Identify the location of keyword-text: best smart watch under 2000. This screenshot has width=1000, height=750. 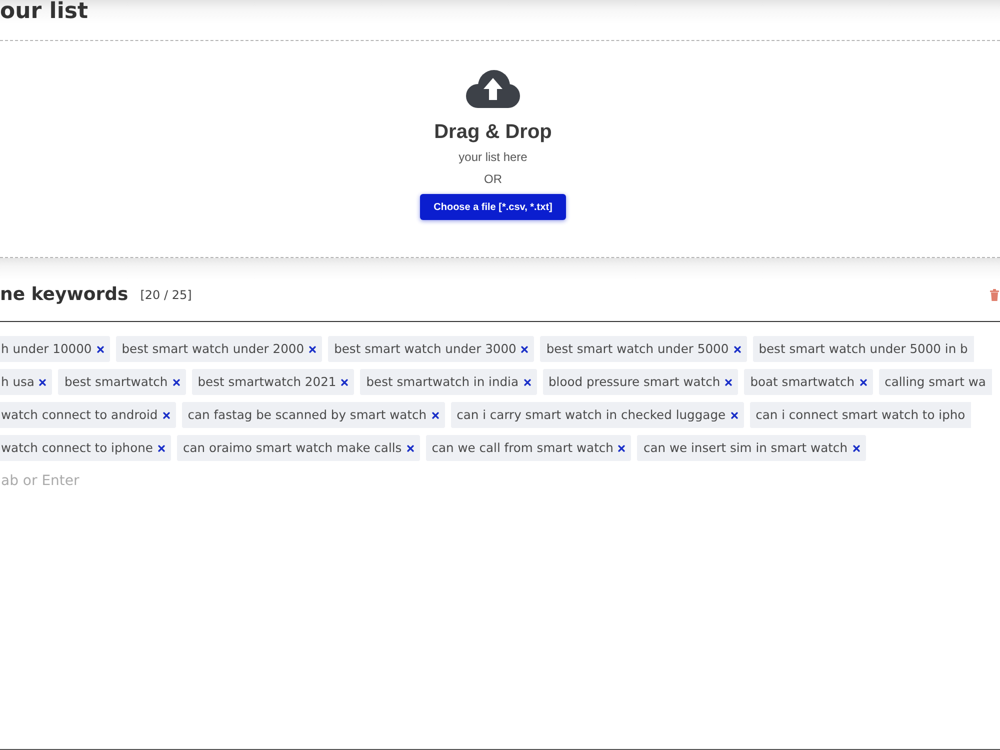
(213, 349).